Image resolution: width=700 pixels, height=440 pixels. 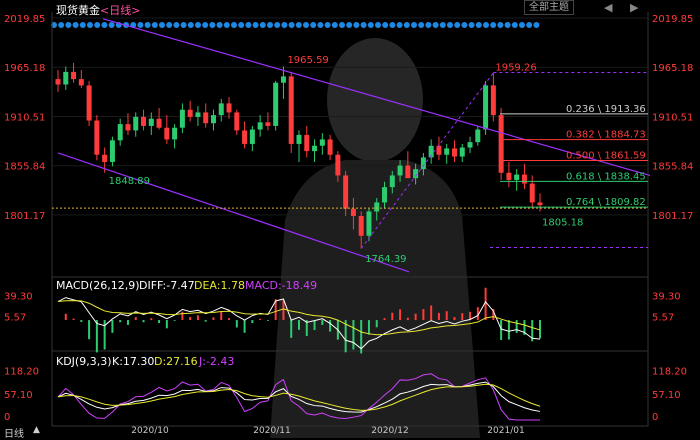 I want to click on fib-level-label: 0.618 \ 1838.45, so click(x=606, y=176).